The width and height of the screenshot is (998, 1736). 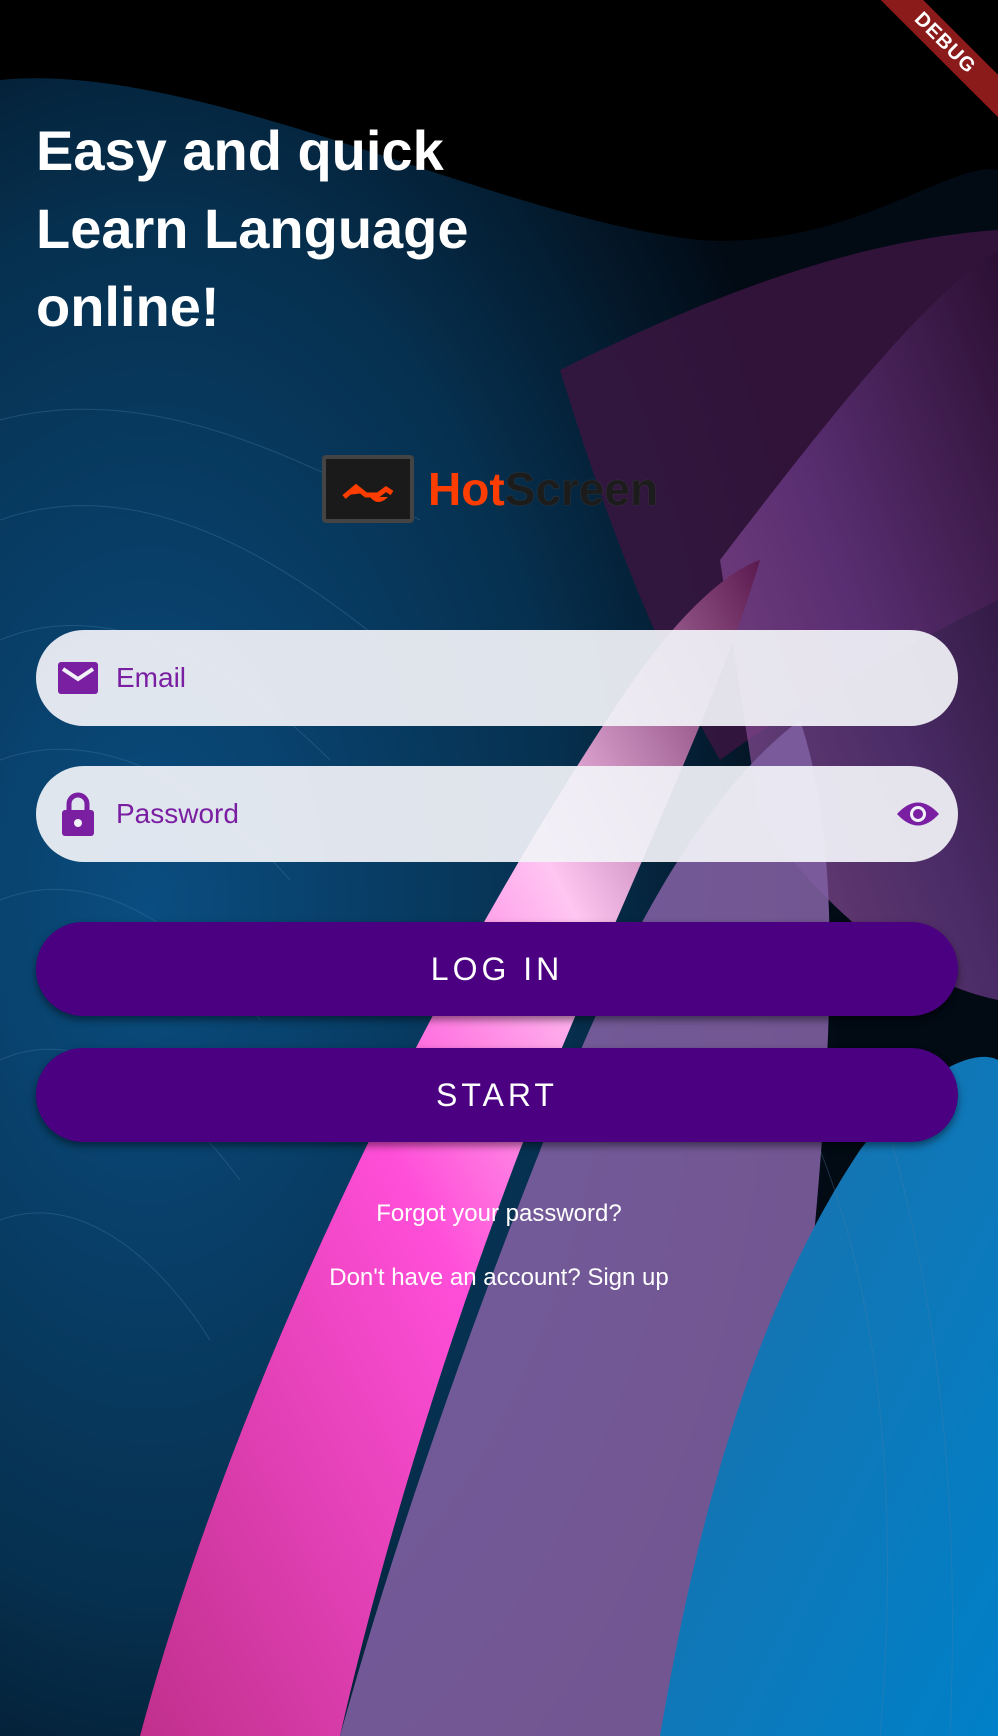 I want to click on logo-text: HotScreen, so click(x=543, y=489).